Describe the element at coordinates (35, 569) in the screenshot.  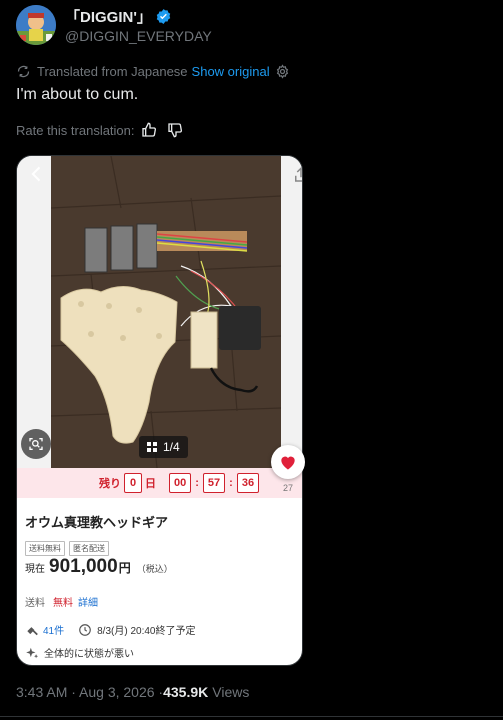
I see `price-label: 現在` at that location.